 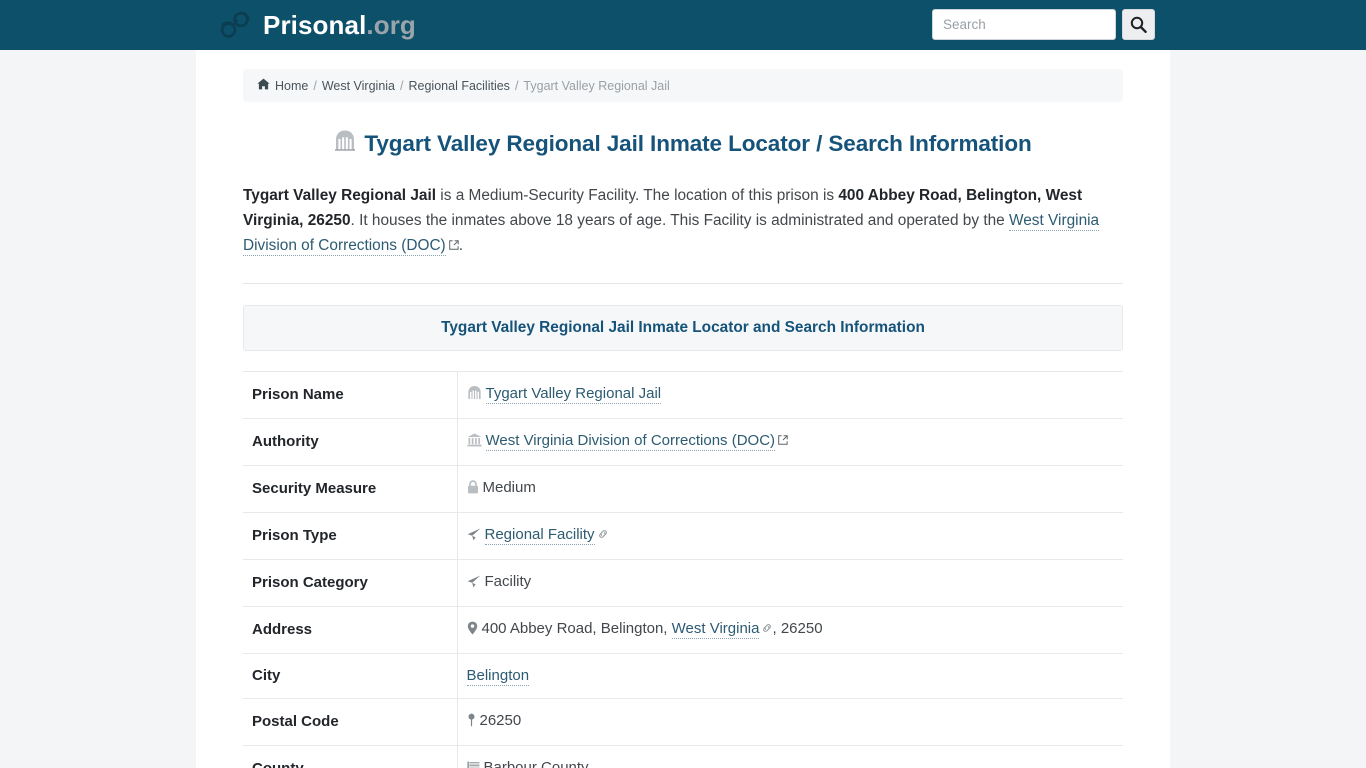 I want to click on section-divider, so click(x=683, y=283).